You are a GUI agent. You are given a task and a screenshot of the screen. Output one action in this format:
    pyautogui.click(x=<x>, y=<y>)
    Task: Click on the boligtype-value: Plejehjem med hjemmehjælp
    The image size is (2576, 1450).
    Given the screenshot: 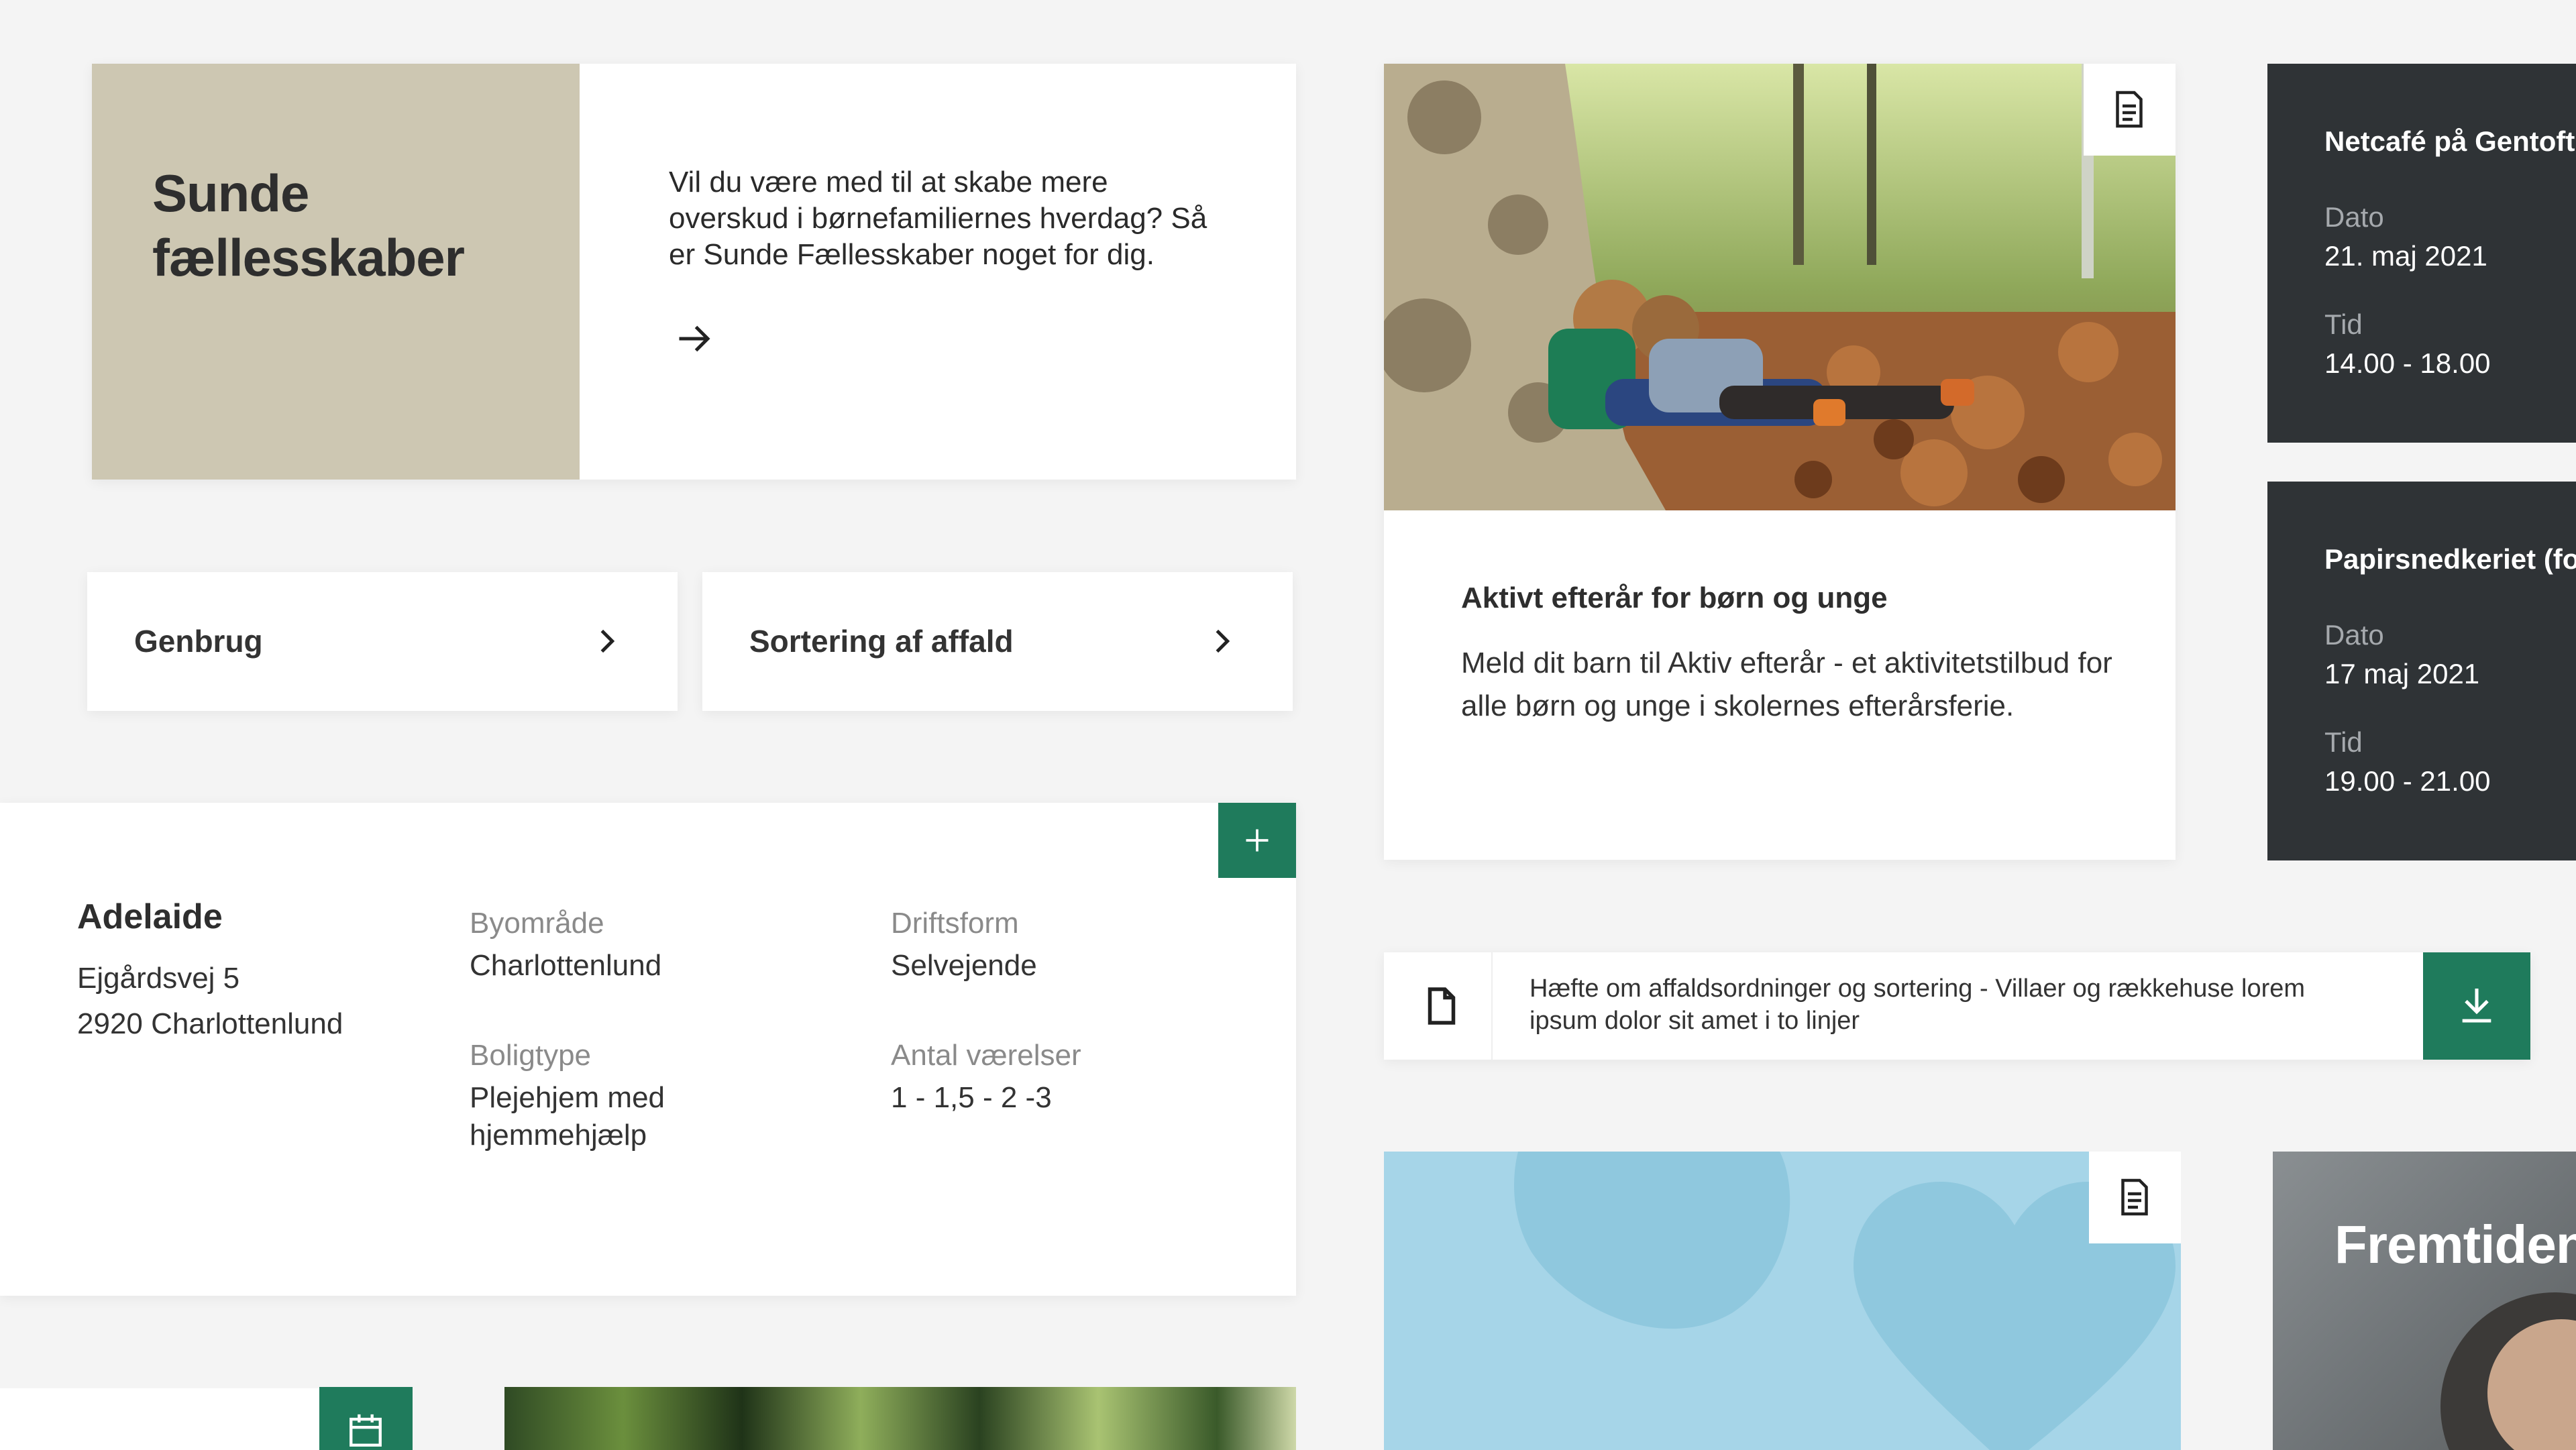 What is the action you would take?
    pyautogui.click(x=567, y=1116)
    